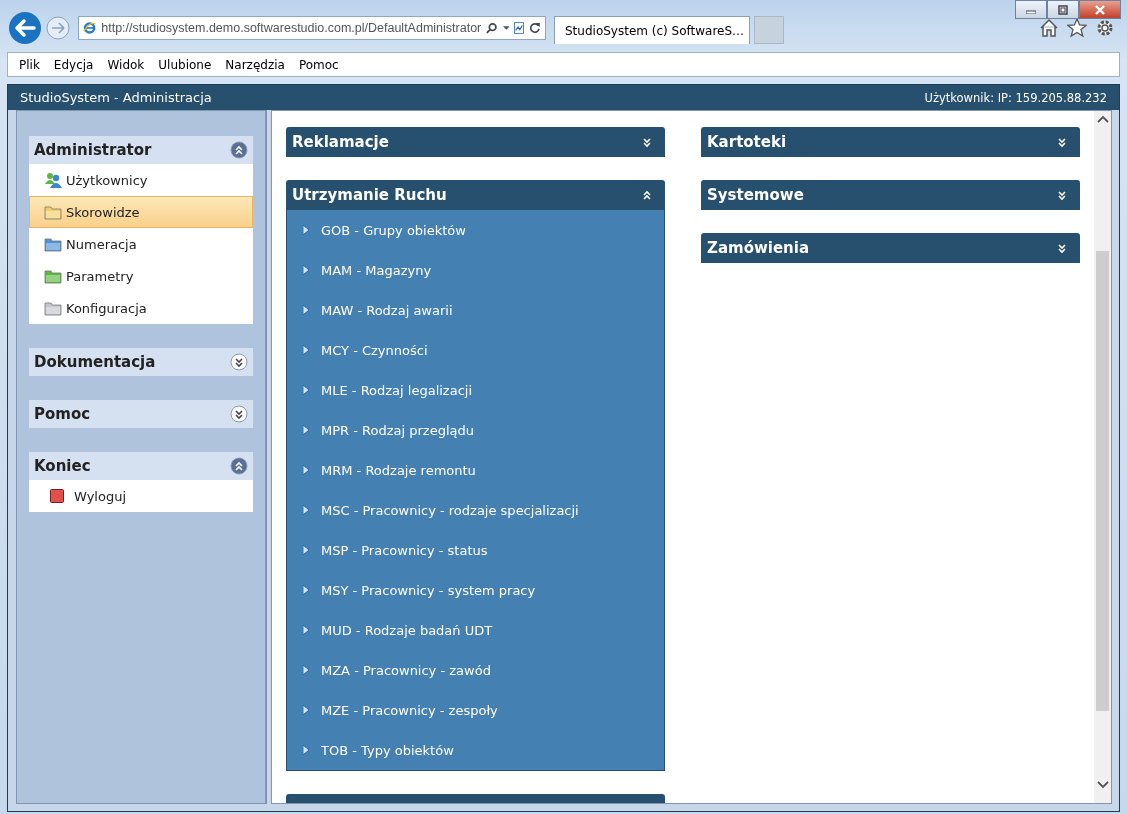  Describe the element at coordinates (141, 212) in the screenshot. I see `sidebar-item: Skorowidze` at that location.